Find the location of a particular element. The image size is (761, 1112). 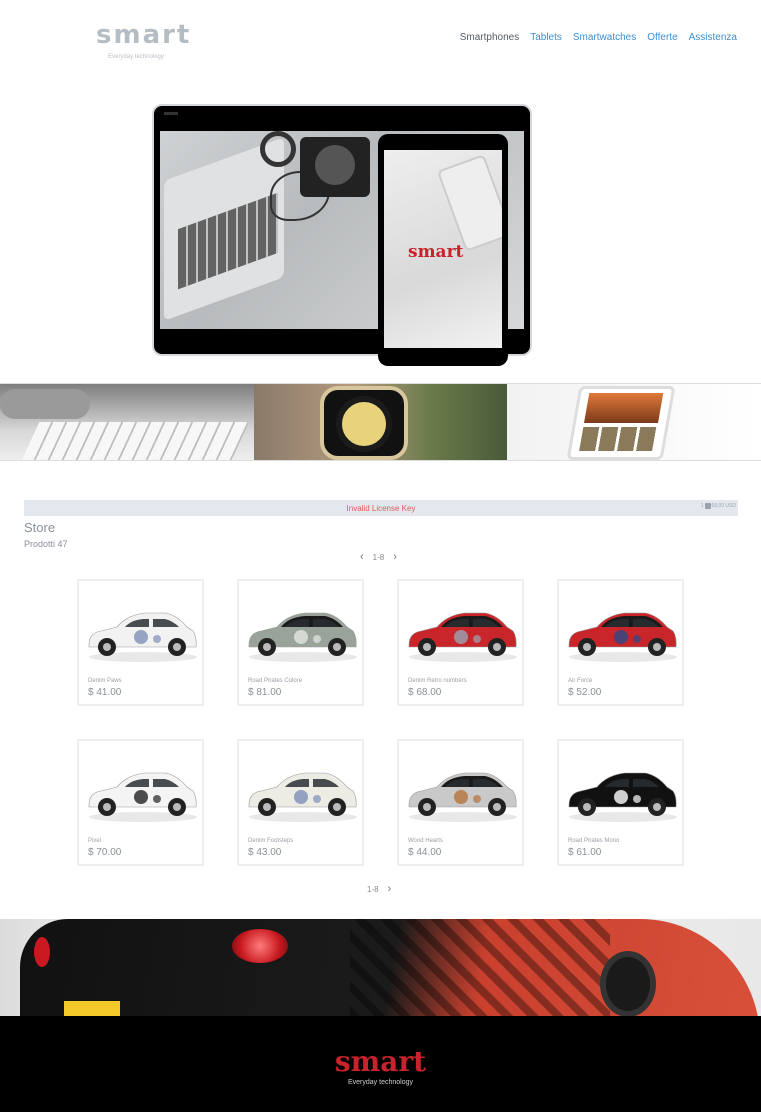

promo-banner is located at coordinates (380, 968).